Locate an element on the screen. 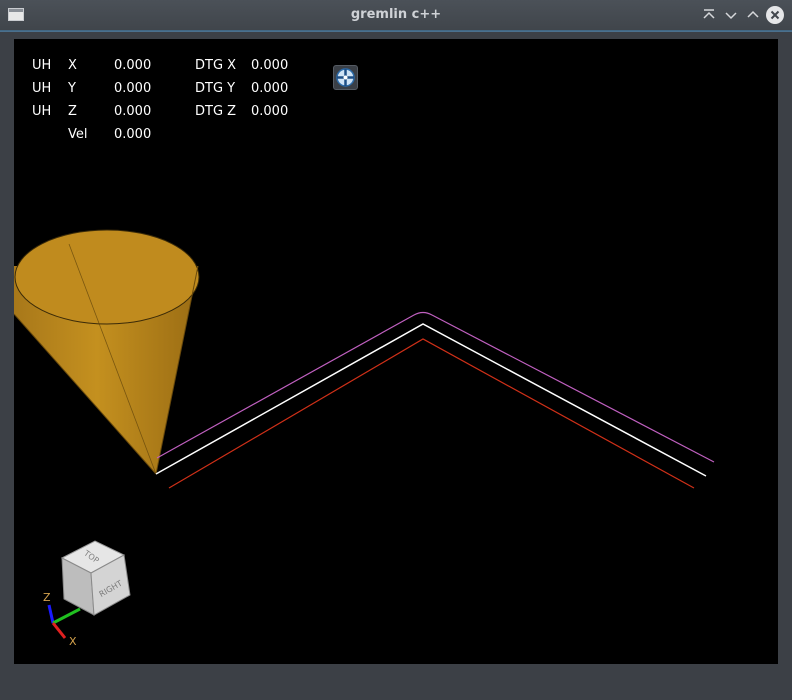 The height and width of the screenshot is (700, 792). chevron-down-icon is located at coordinates (731, 16).